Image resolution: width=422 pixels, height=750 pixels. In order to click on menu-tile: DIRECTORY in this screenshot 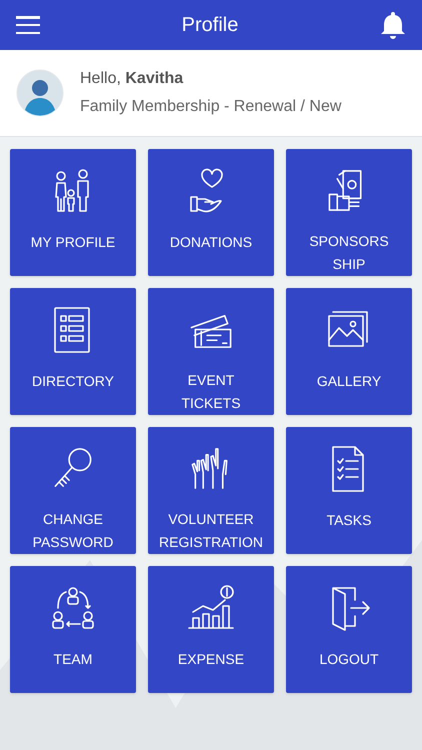, I will do `click(73, 351)`.